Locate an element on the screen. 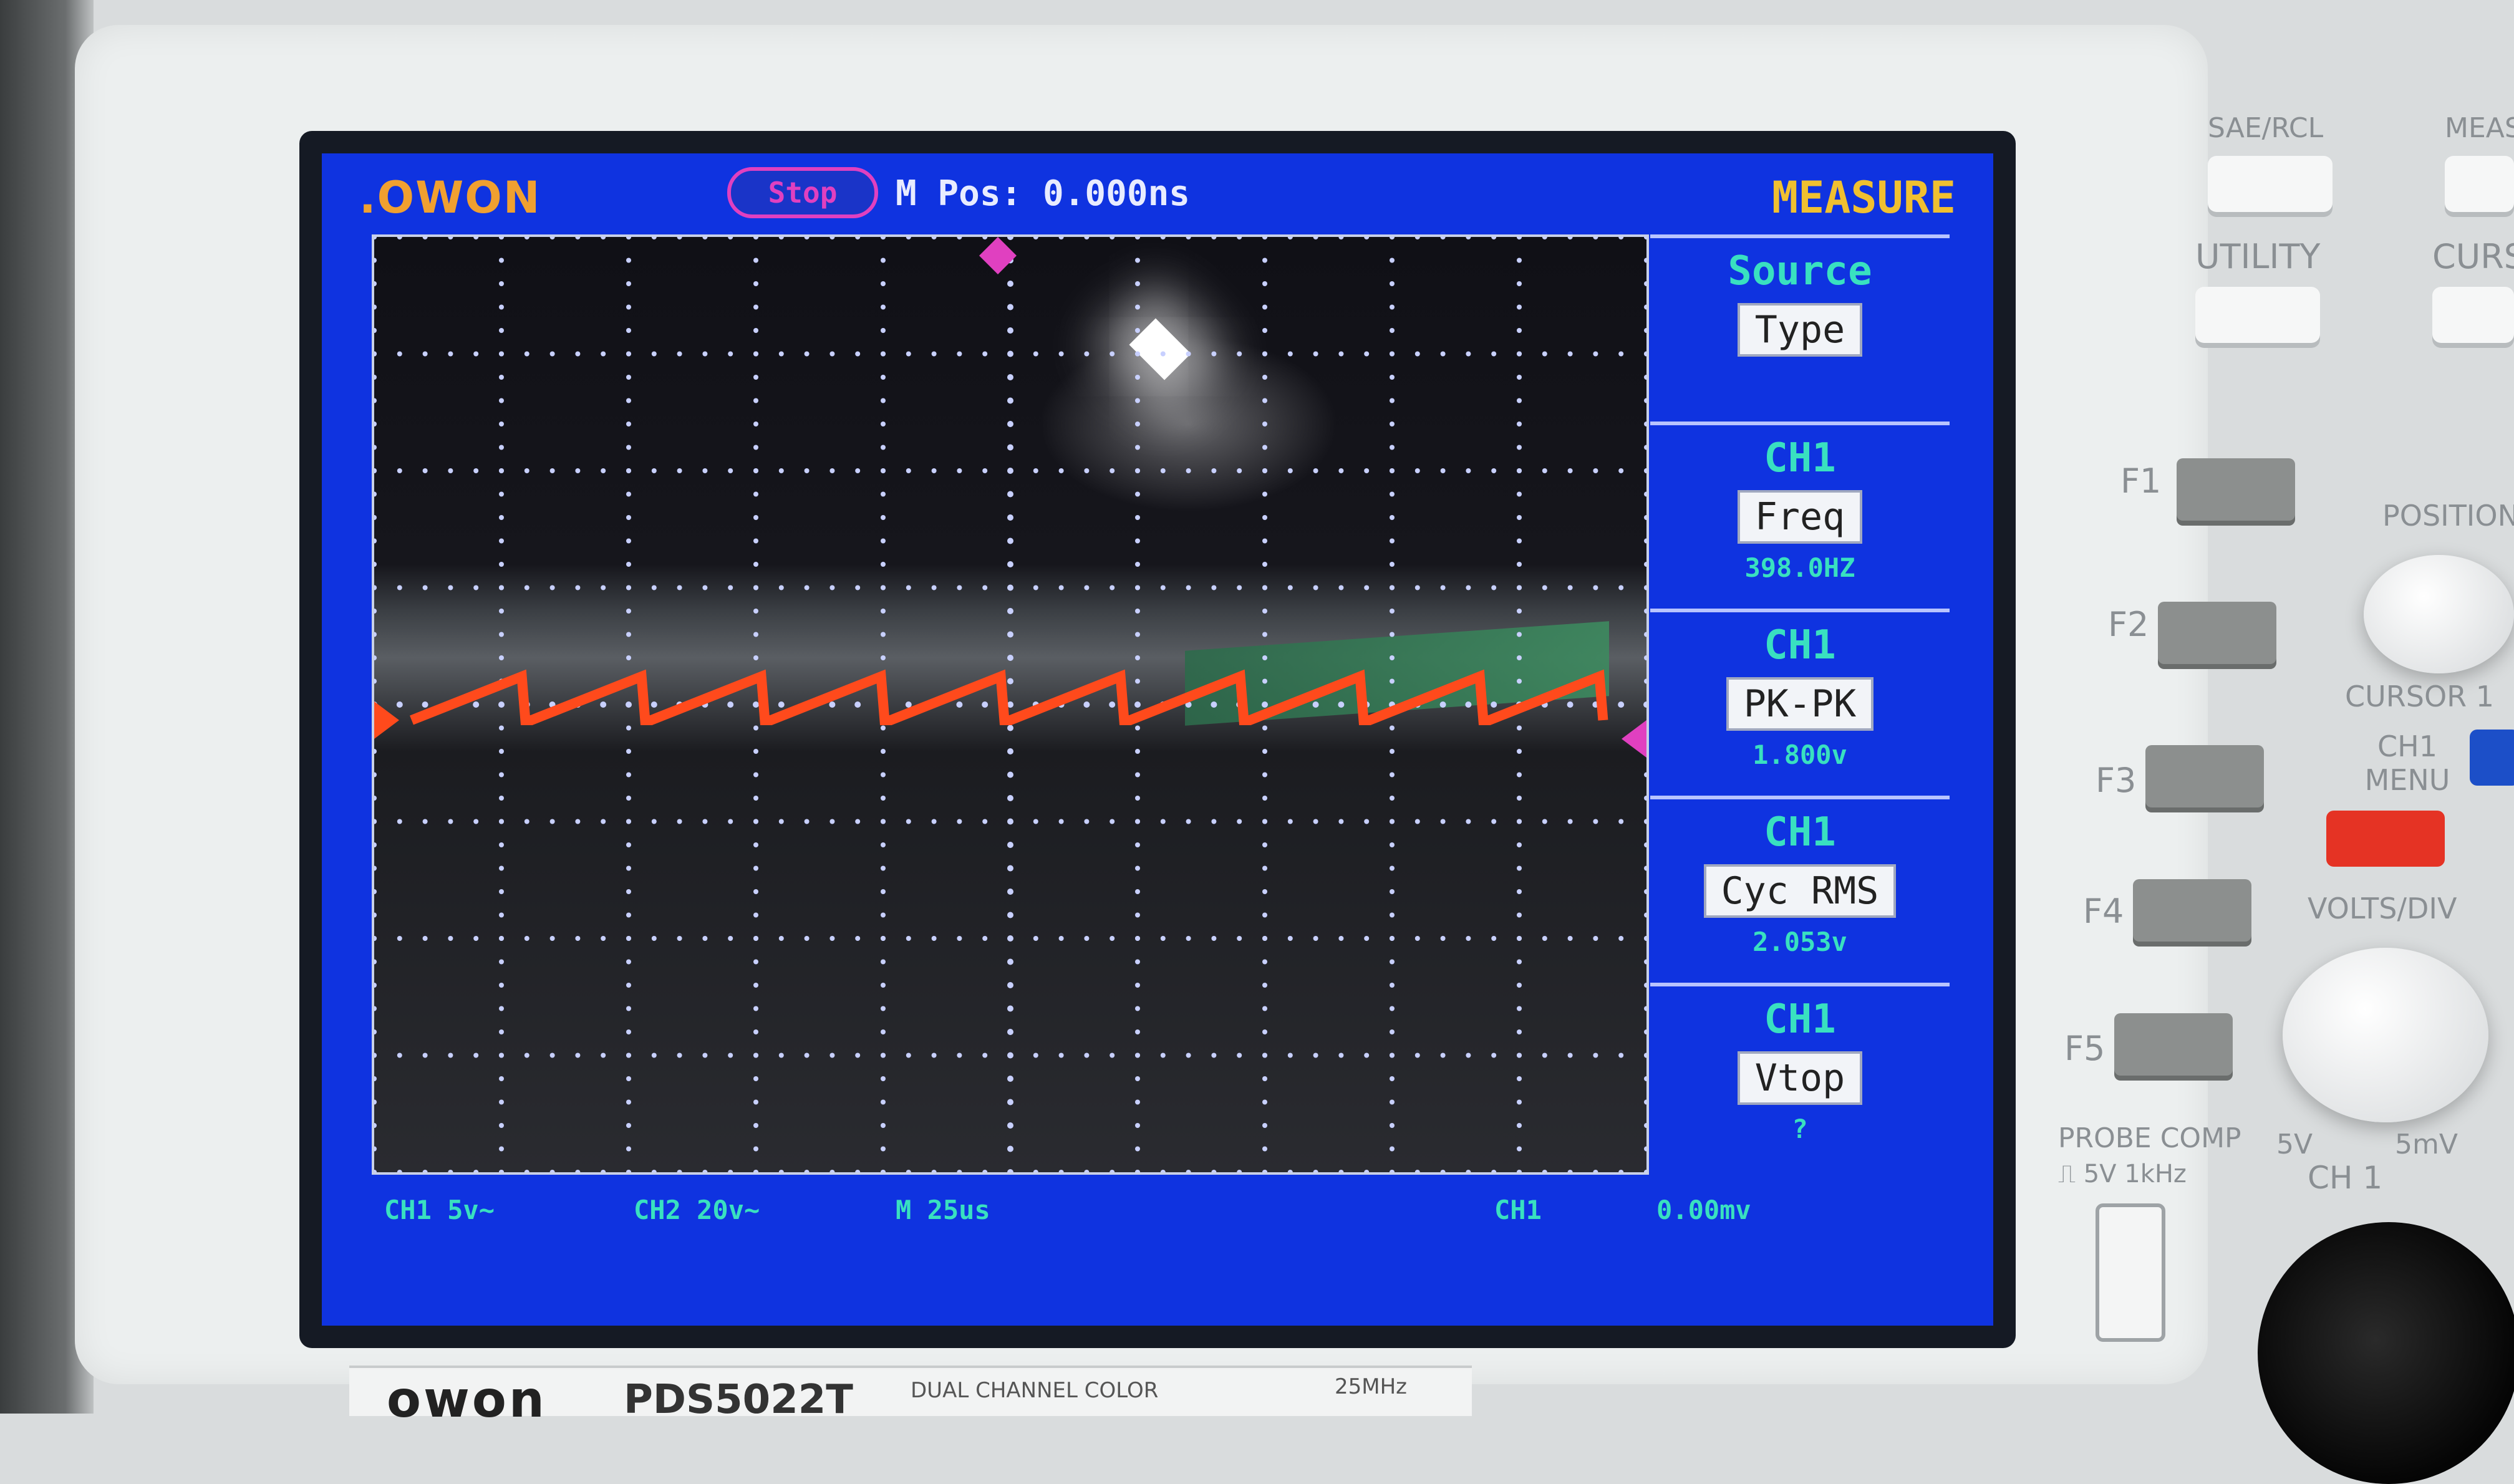  position-knob is located at coordinates (2439, 614).